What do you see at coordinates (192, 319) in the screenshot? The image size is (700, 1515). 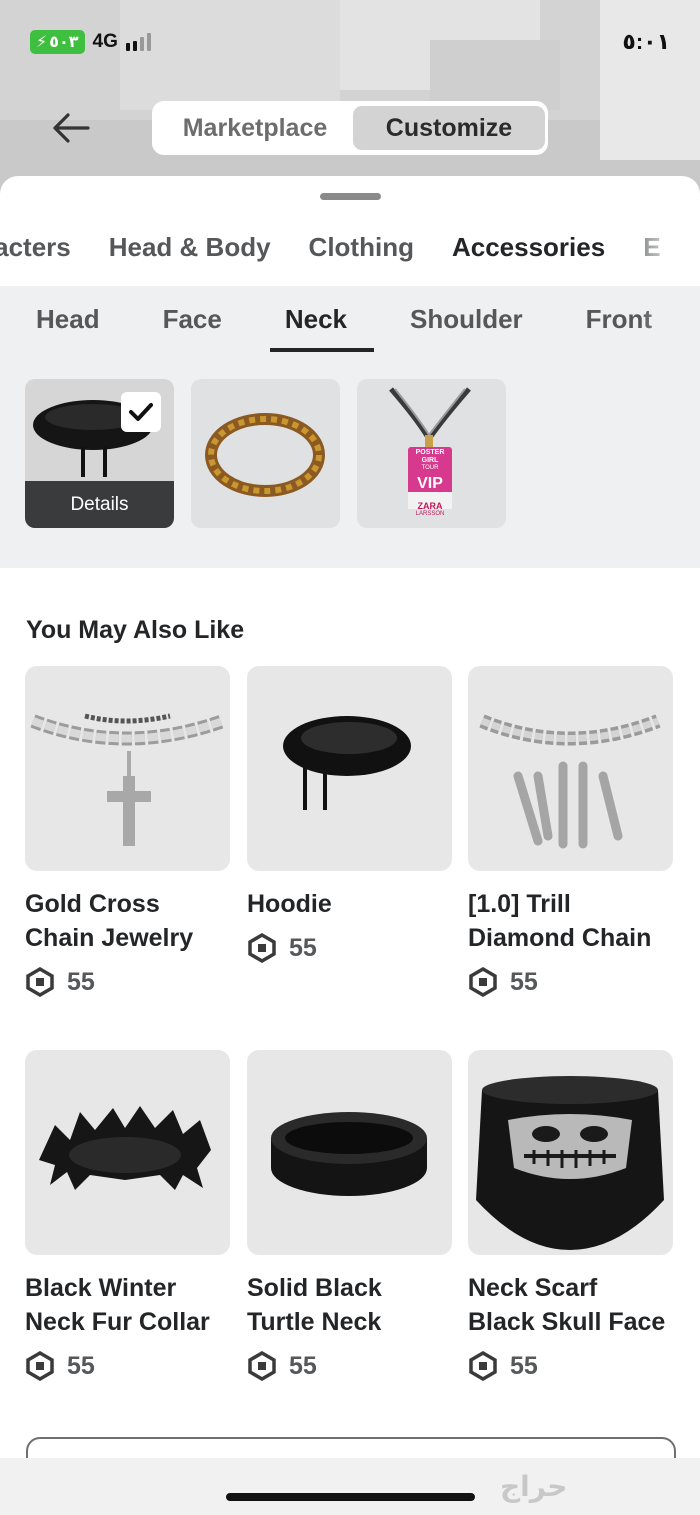 I see `subtab-face: Face` at bounding box center [192, 319].